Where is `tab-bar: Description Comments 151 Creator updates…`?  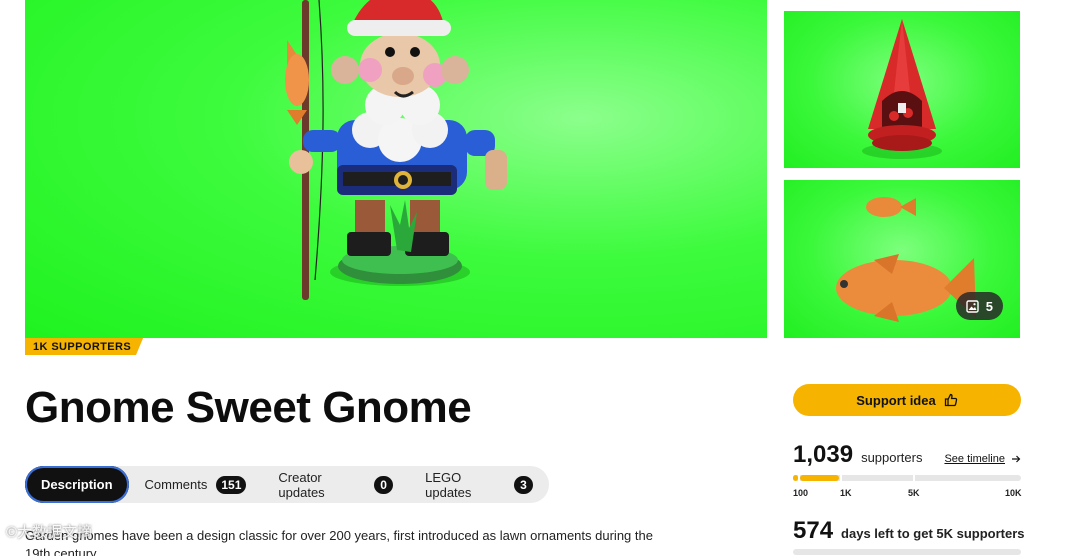 tab-bar: Description Comments 151 Creator updates… is located at coordinates (287, 484).